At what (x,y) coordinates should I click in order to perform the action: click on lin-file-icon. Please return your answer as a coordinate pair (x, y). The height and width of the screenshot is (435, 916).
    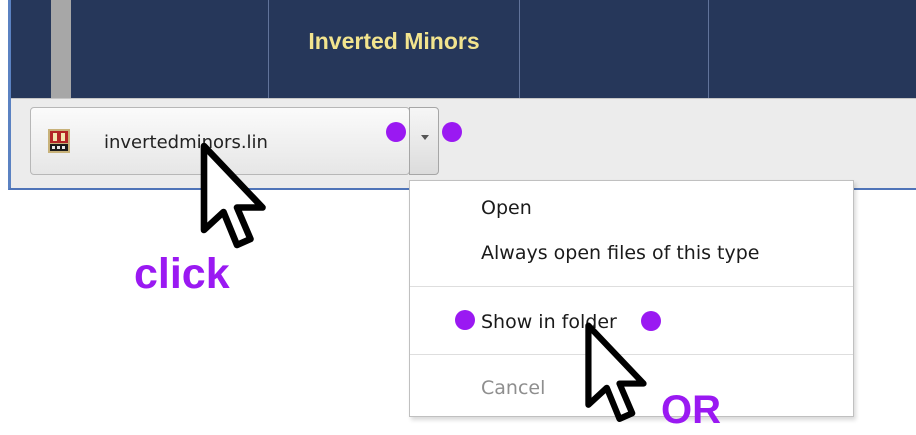
    Looking at the image, I should click on (59, 141).